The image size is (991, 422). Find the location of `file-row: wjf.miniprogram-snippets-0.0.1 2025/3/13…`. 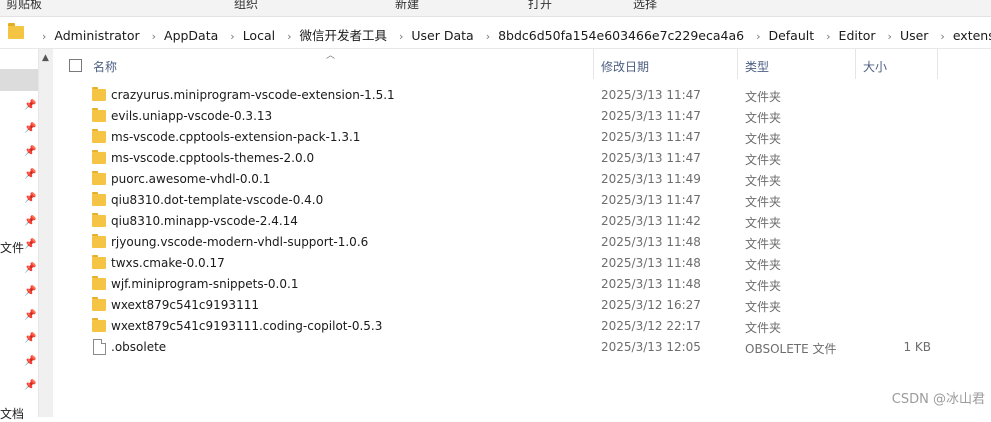

file-row: wjf.miniprogram-snippets-0.0.1 2025/3/13… is located at coordinates (522, 284).